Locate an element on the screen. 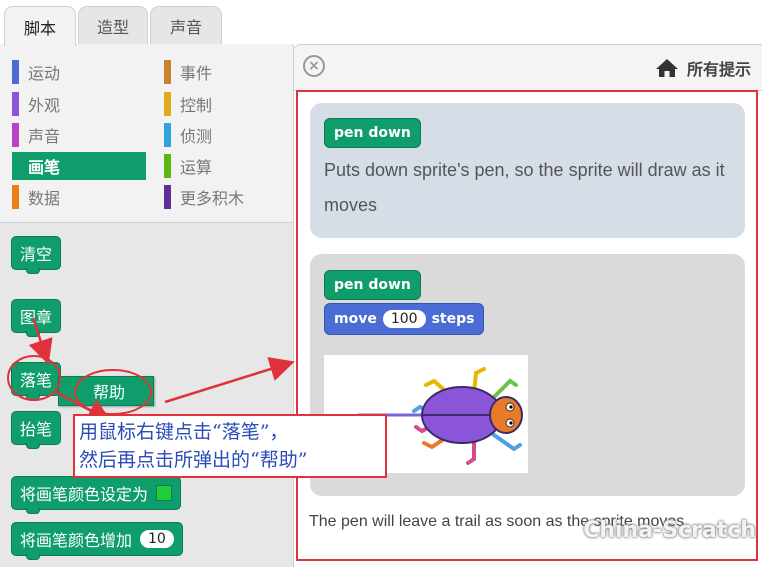  tab-sounds: 声音 is located at coordinates (186, 25).